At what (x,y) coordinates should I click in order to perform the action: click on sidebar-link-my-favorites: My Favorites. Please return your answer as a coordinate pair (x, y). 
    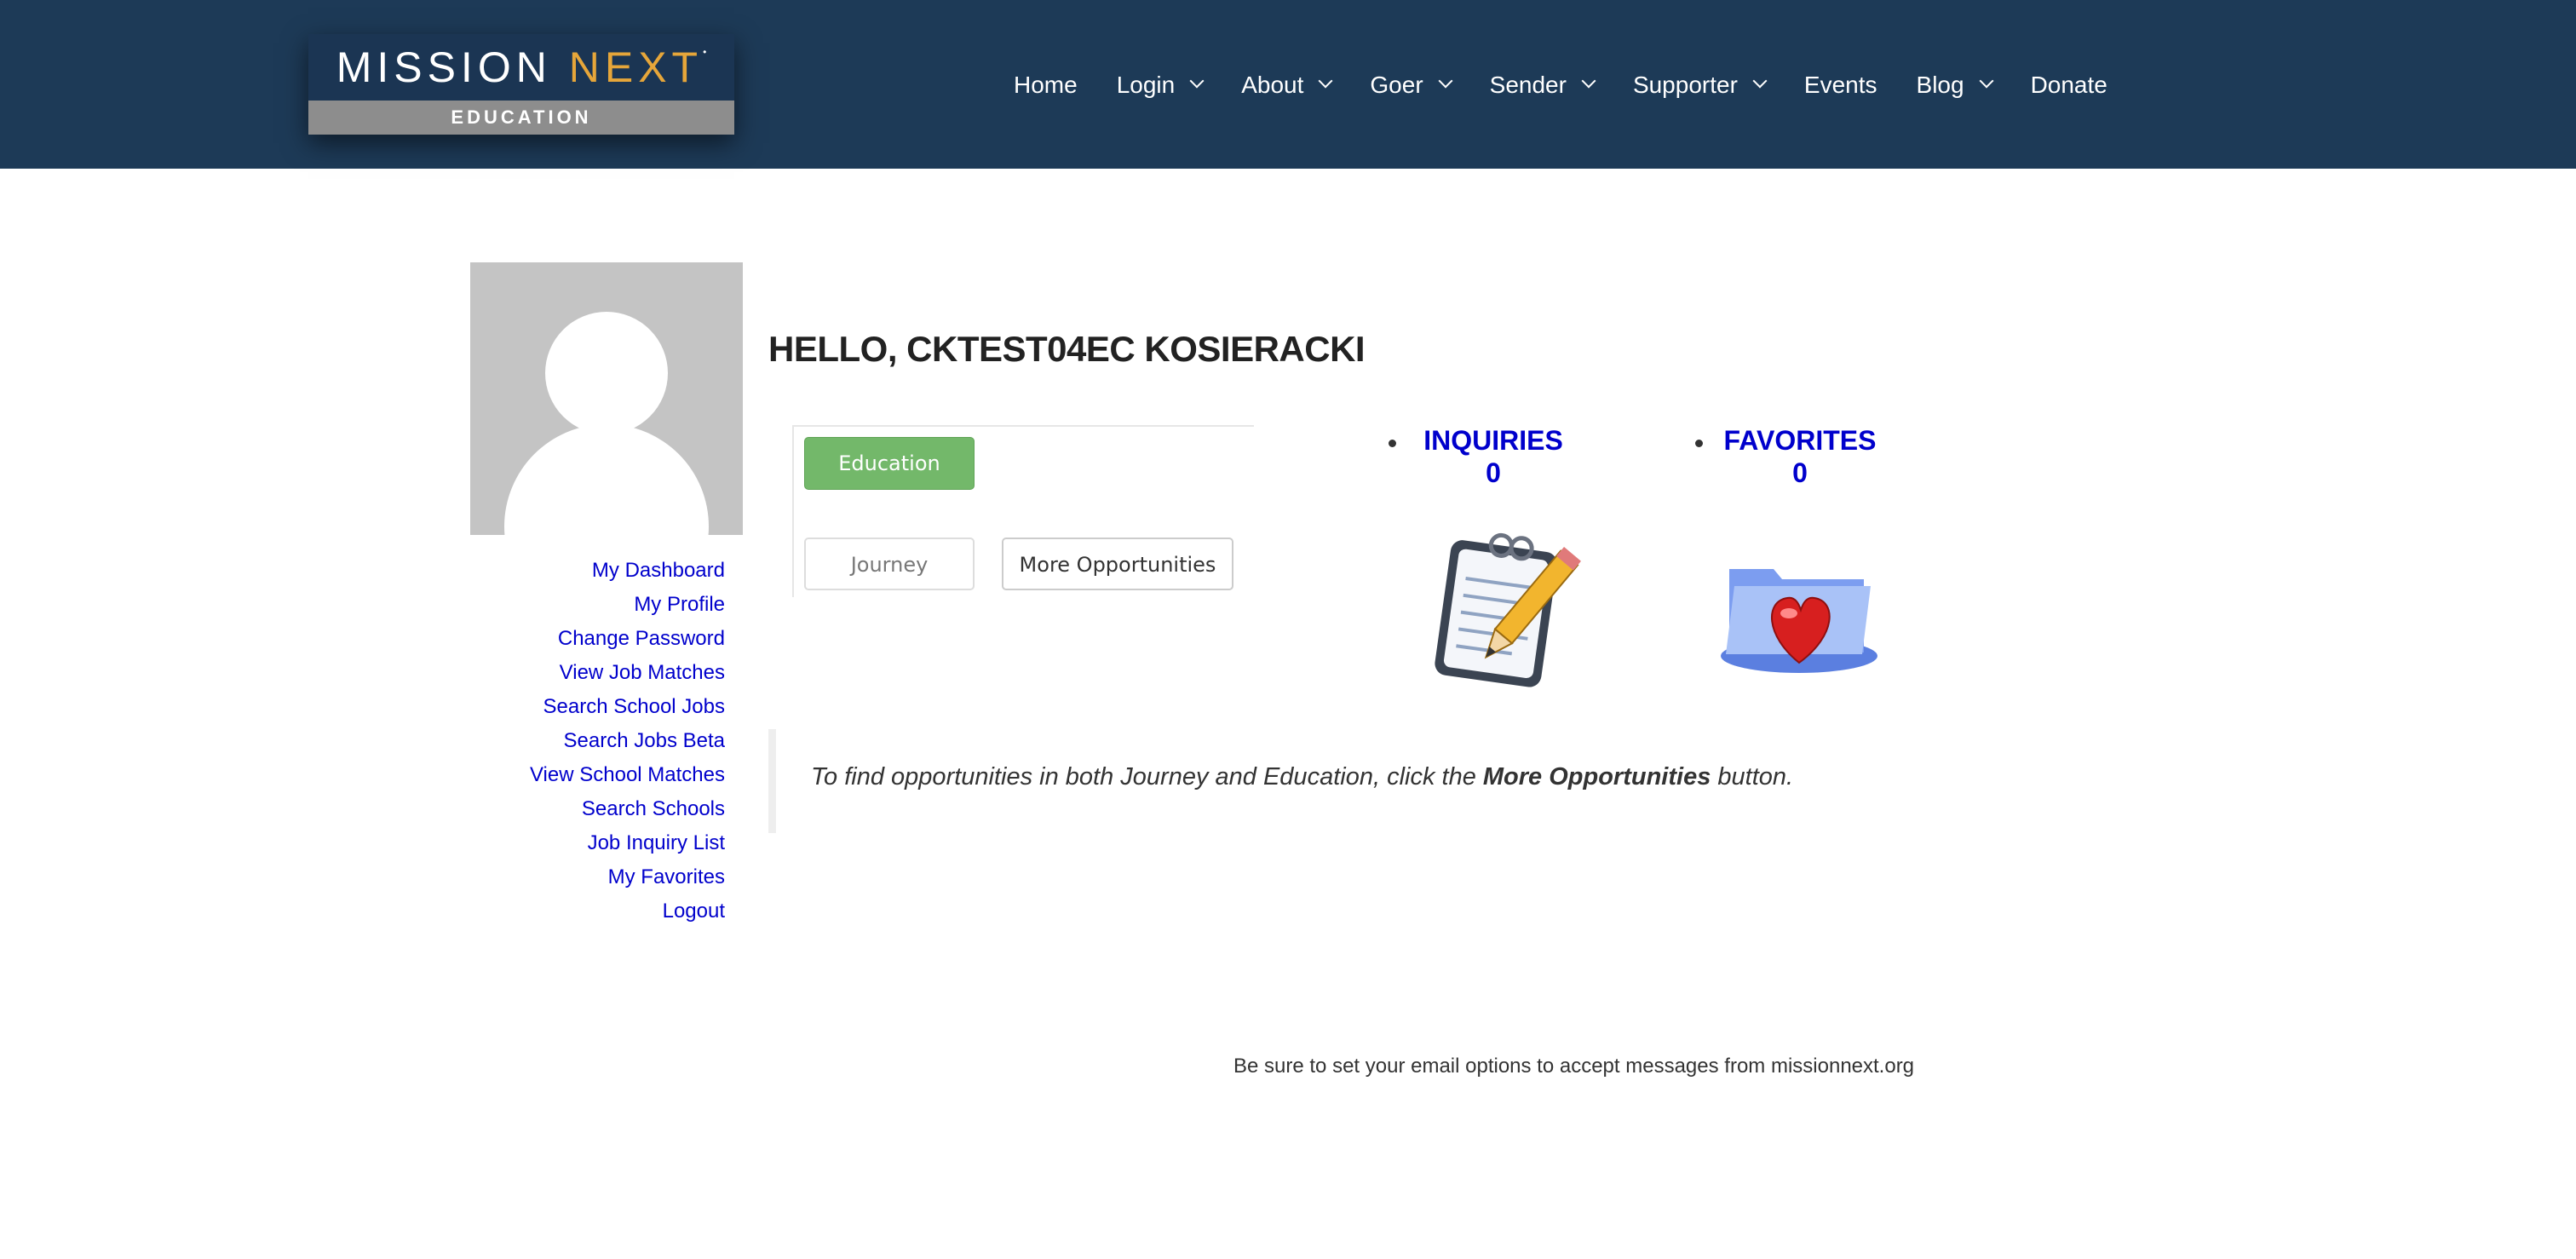
    Looking at the image, I should click on (627, 877).